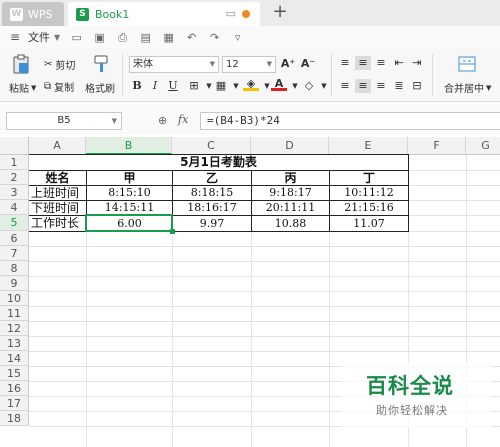 The width and height of the screenshot is (500, 447). What do you see at coordinates (173, 86) in the screenshot?
I see `underline-icon: U` at bounding box center [173, 86].